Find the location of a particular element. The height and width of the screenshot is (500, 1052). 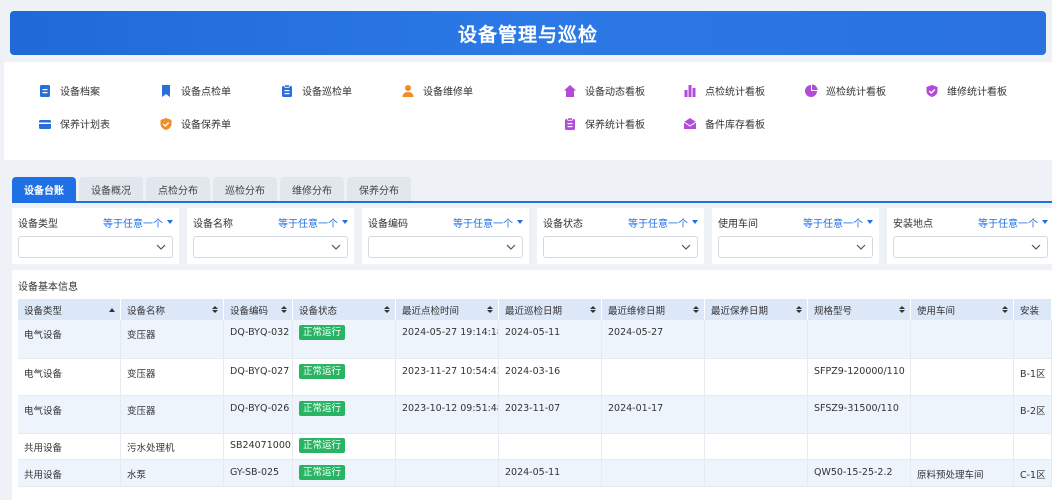

table-cell: 变压器 is located at coordinates (172, 339).